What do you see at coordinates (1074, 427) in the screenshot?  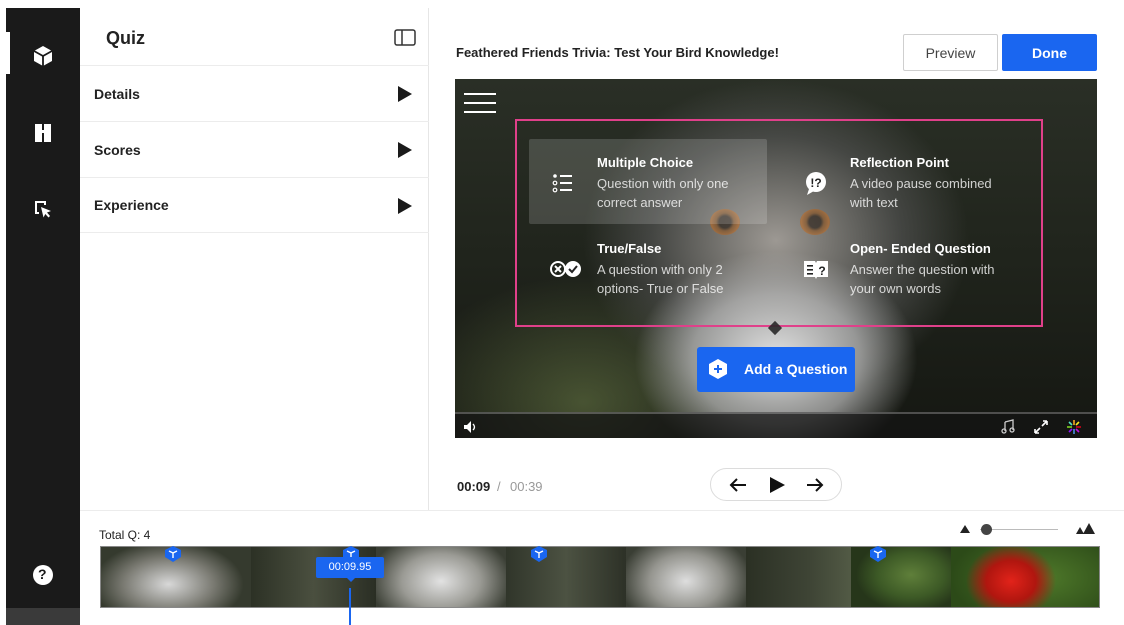 I see `kaltura-logo-icon` at bounding box center [1074, 427].